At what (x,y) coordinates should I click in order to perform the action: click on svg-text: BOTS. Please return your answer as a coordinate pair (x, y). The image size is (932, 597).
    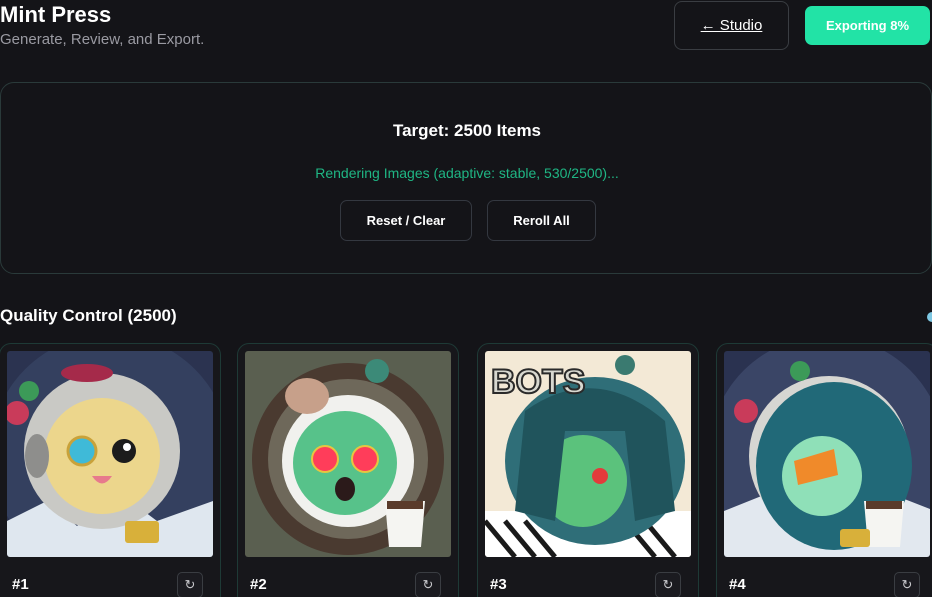
    Looking at the image, I should click on (538, 382).